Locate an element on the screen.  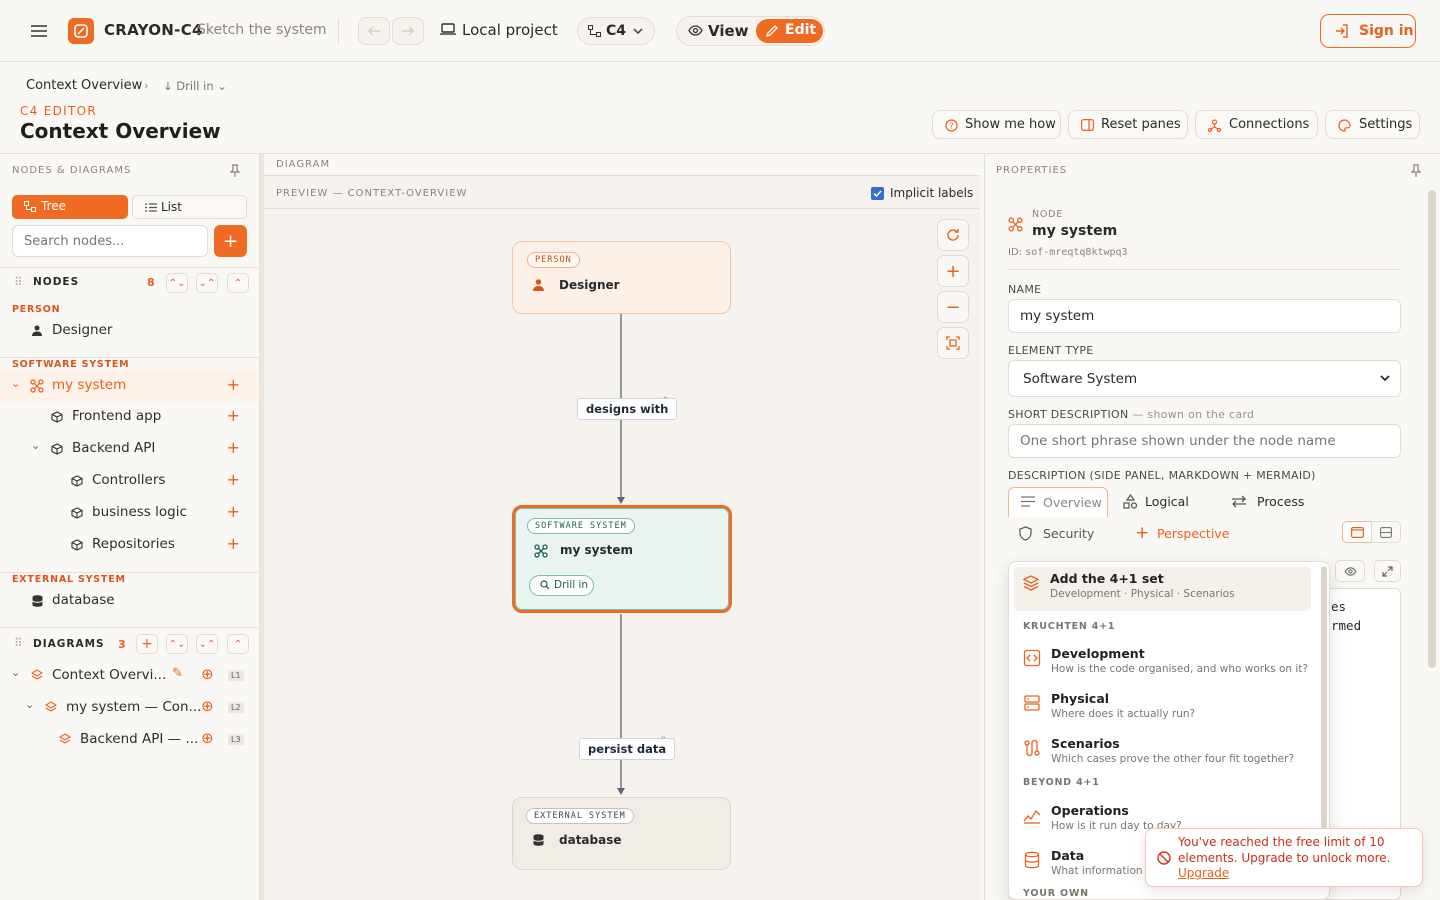
hierarchy-icon is located at coordinates (594, 31).